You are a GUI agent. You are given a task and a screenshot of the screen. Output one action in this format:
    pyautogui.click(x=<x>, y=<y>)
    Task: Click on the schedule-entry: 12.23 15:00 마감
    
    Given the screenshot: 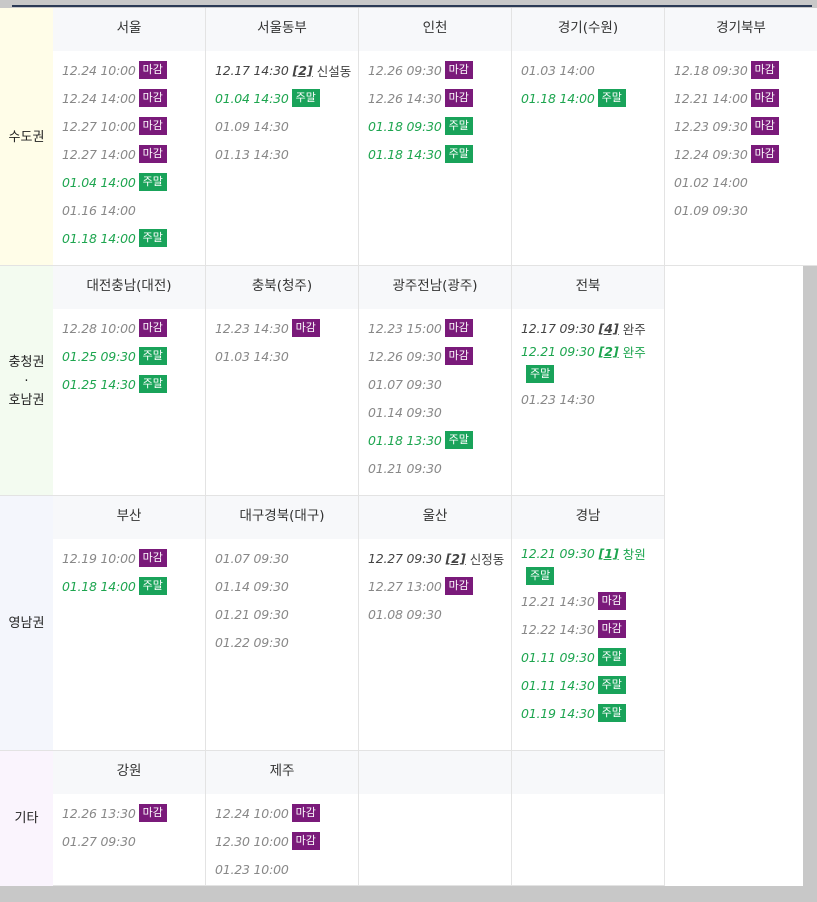 What is the action you would take?
    pyautogui.click(x=439, y=328)
    